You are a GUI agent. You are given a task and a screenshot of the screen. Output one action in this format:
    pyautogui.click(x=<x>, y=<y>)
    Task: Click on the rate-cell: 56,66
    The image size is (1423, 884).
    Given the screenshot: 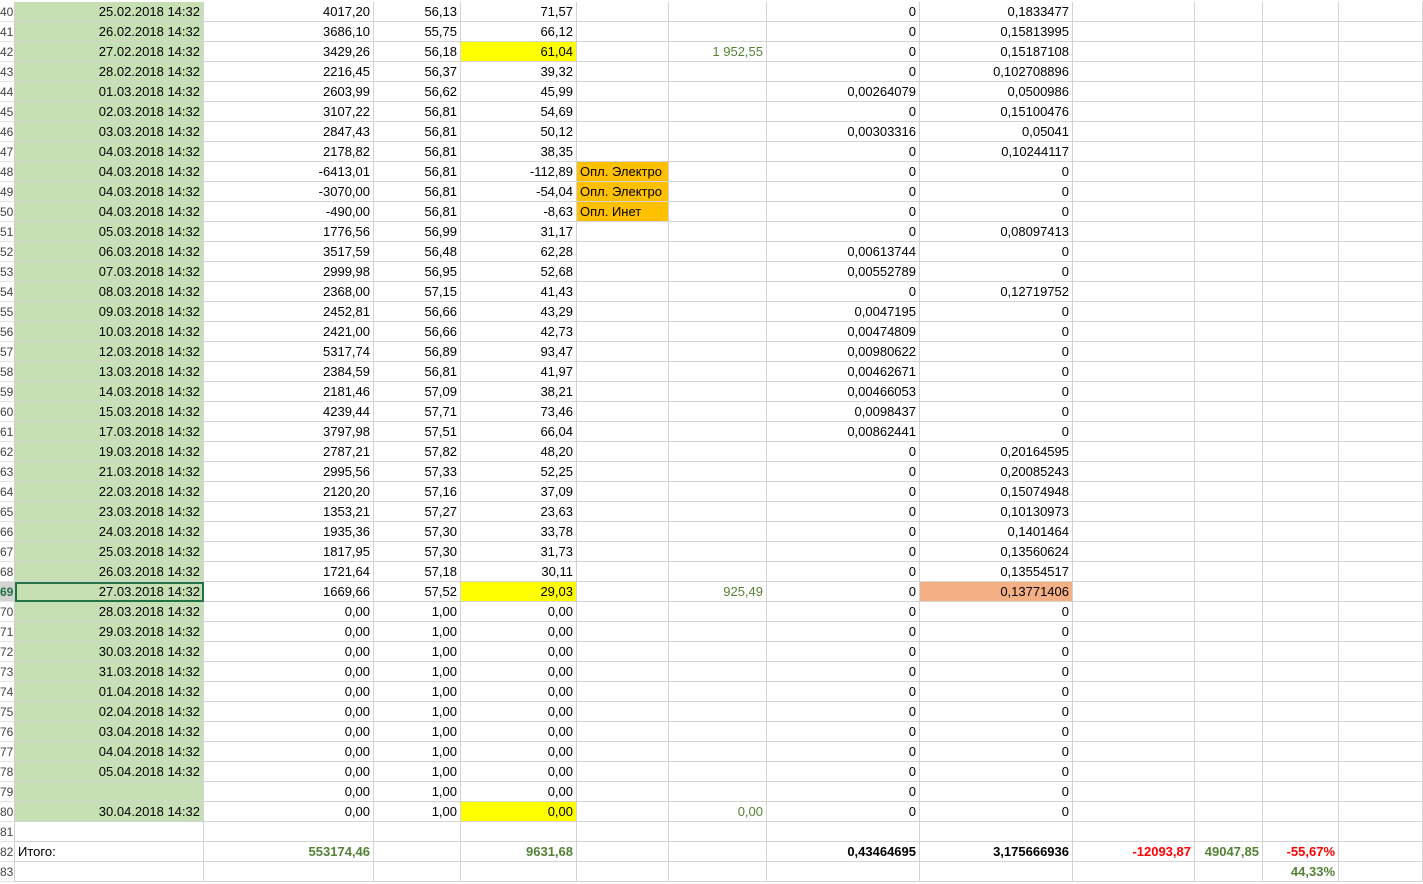 What is the action you would take?
    pyautogui.click(x=417, y=312)
    